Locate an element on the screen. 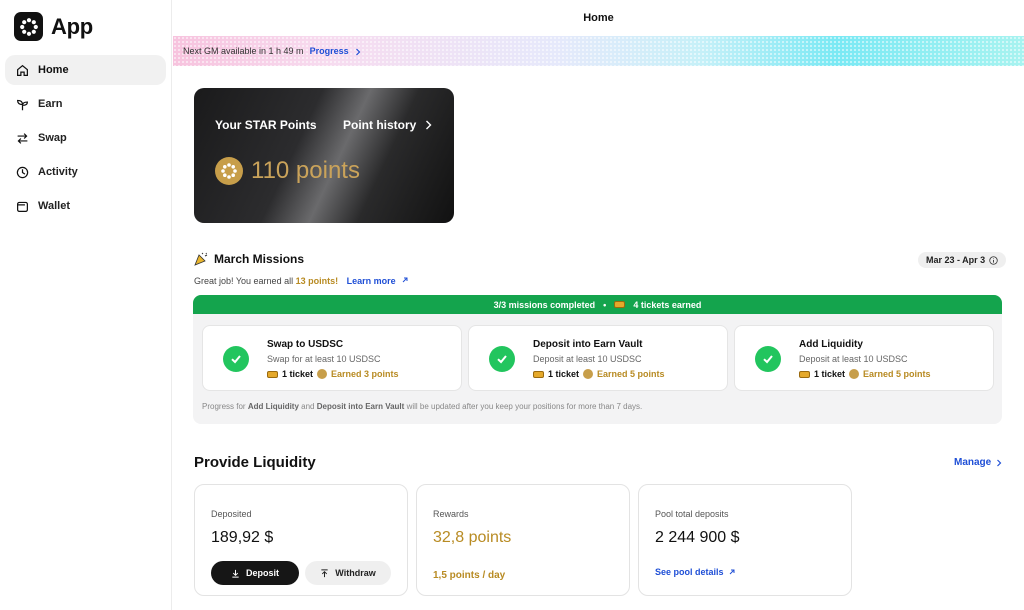 This screenshot has height=610, width=1024. points-value: 110 points is located at coordinates (305, 170).